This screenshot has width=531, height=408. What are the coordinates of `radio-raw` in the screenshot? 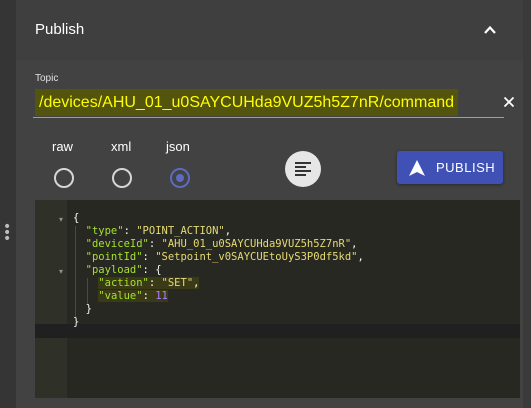 It's located at (64, 178).